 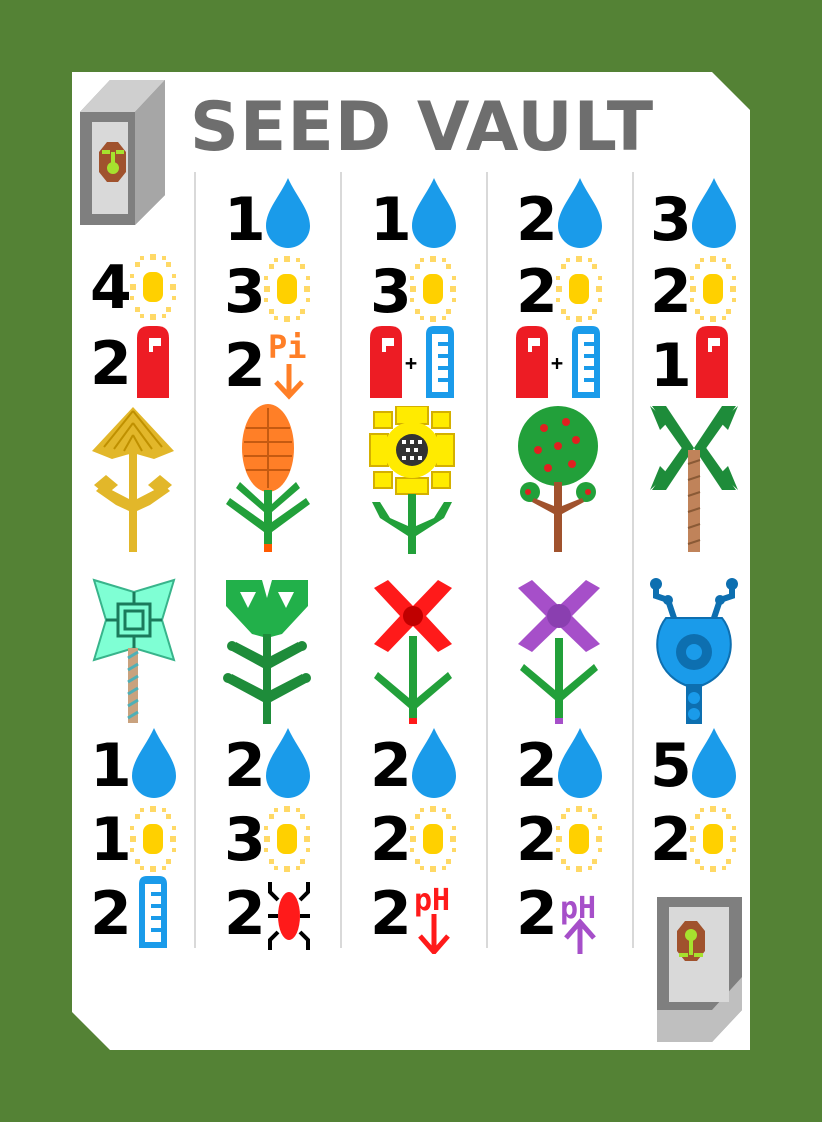 I want to click on sunflower-icon, so click(x=412, y=480).